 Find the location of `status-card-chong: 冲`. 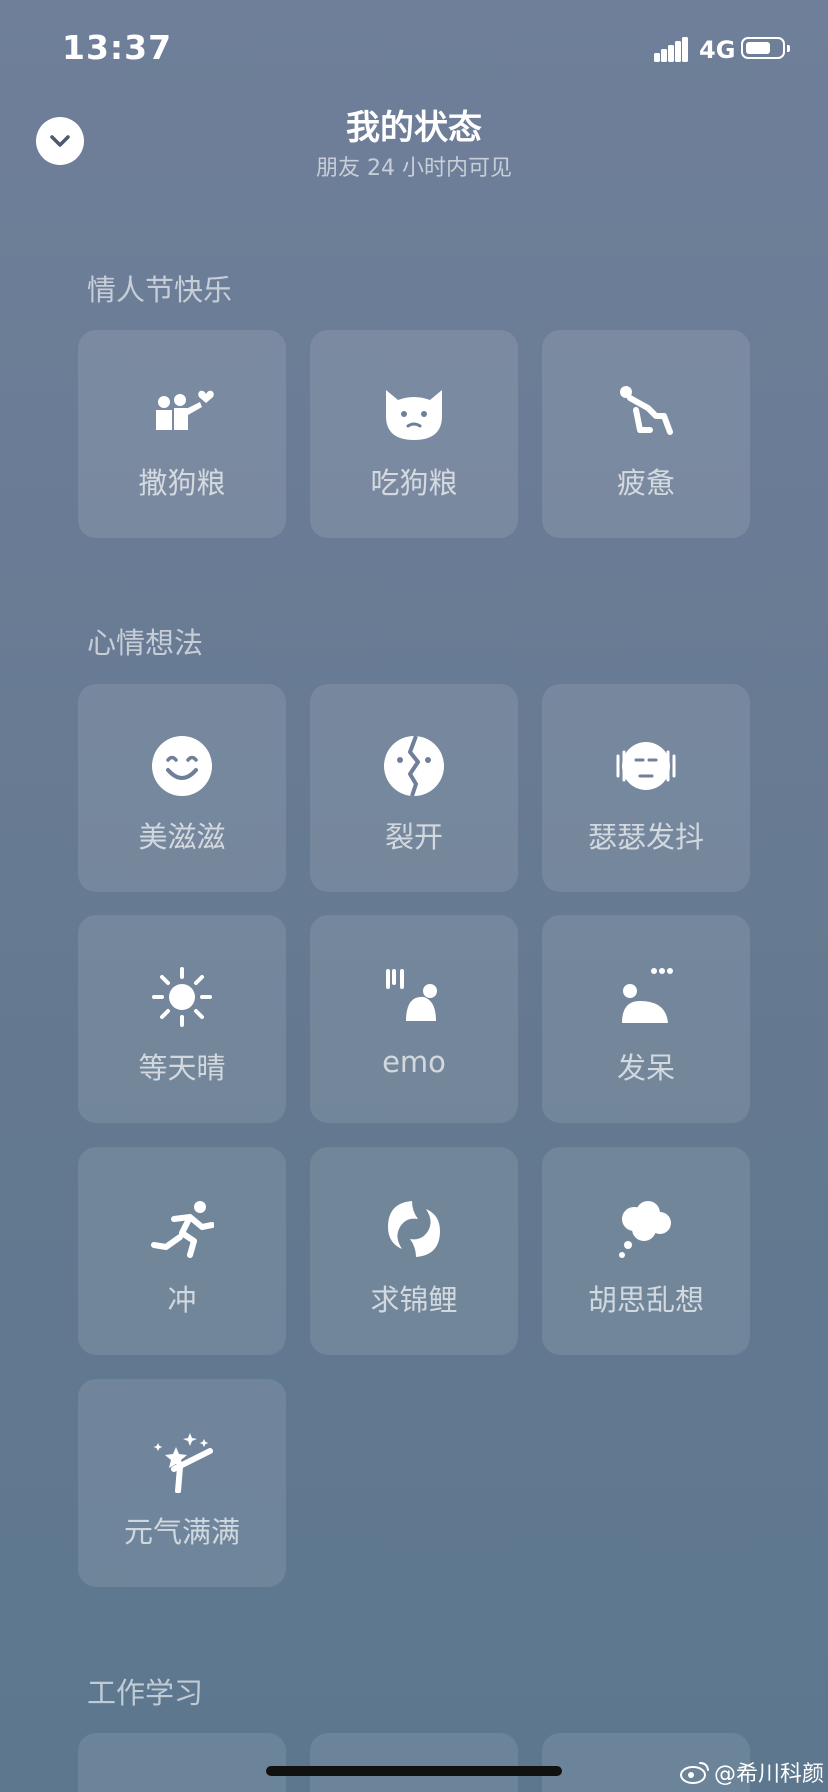

status-card-chong: 冲 is located at coordinates (182, 1251).